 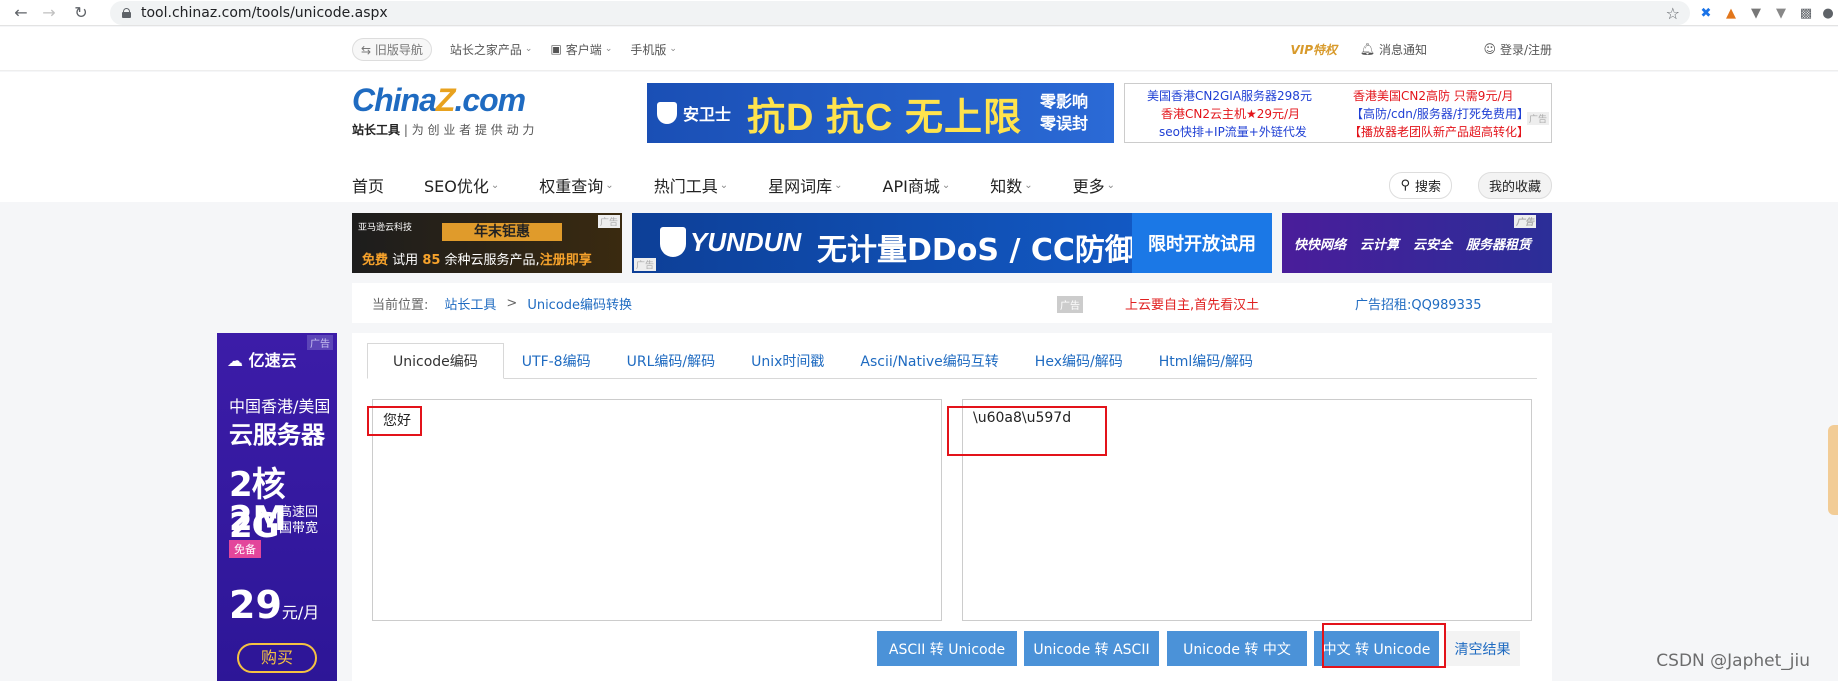 I want to click on input-highlight-box, so click(x=394, y=421).